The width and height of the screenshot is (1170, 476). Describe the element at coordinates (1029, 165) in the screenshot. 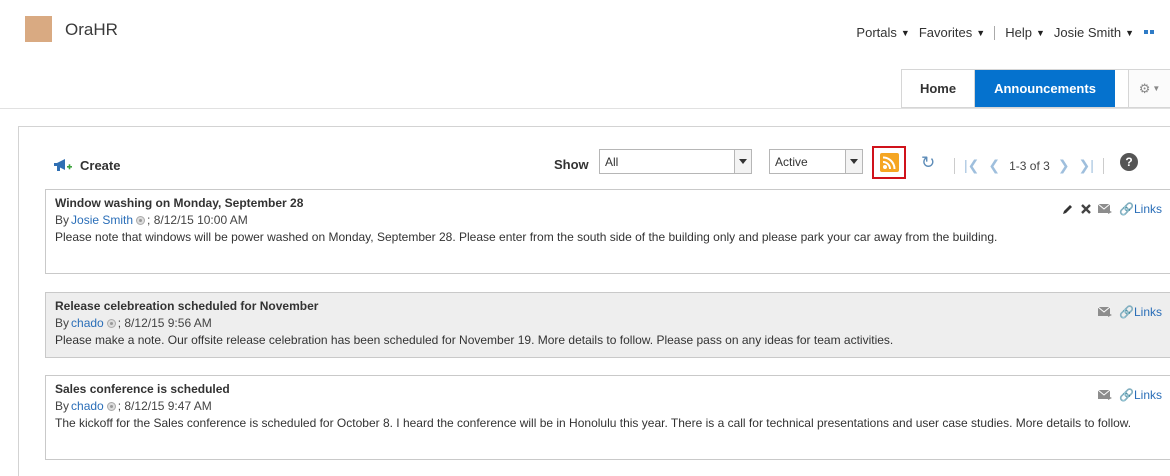

I see `page-range-text: 1-3 of 3` at that location.